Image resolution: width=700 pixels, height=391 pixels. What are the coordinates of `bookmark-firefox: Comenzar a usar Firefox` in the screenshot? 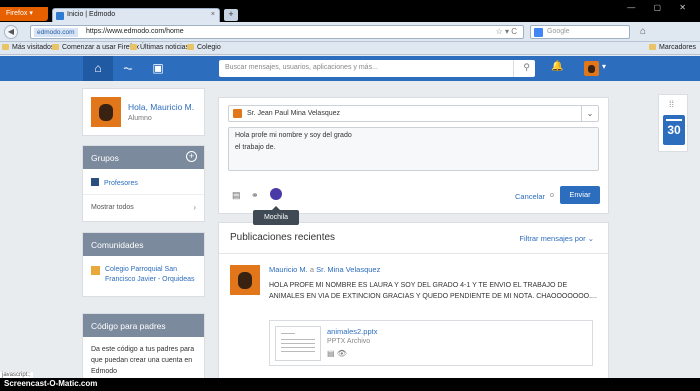 It's located at (95, 47).